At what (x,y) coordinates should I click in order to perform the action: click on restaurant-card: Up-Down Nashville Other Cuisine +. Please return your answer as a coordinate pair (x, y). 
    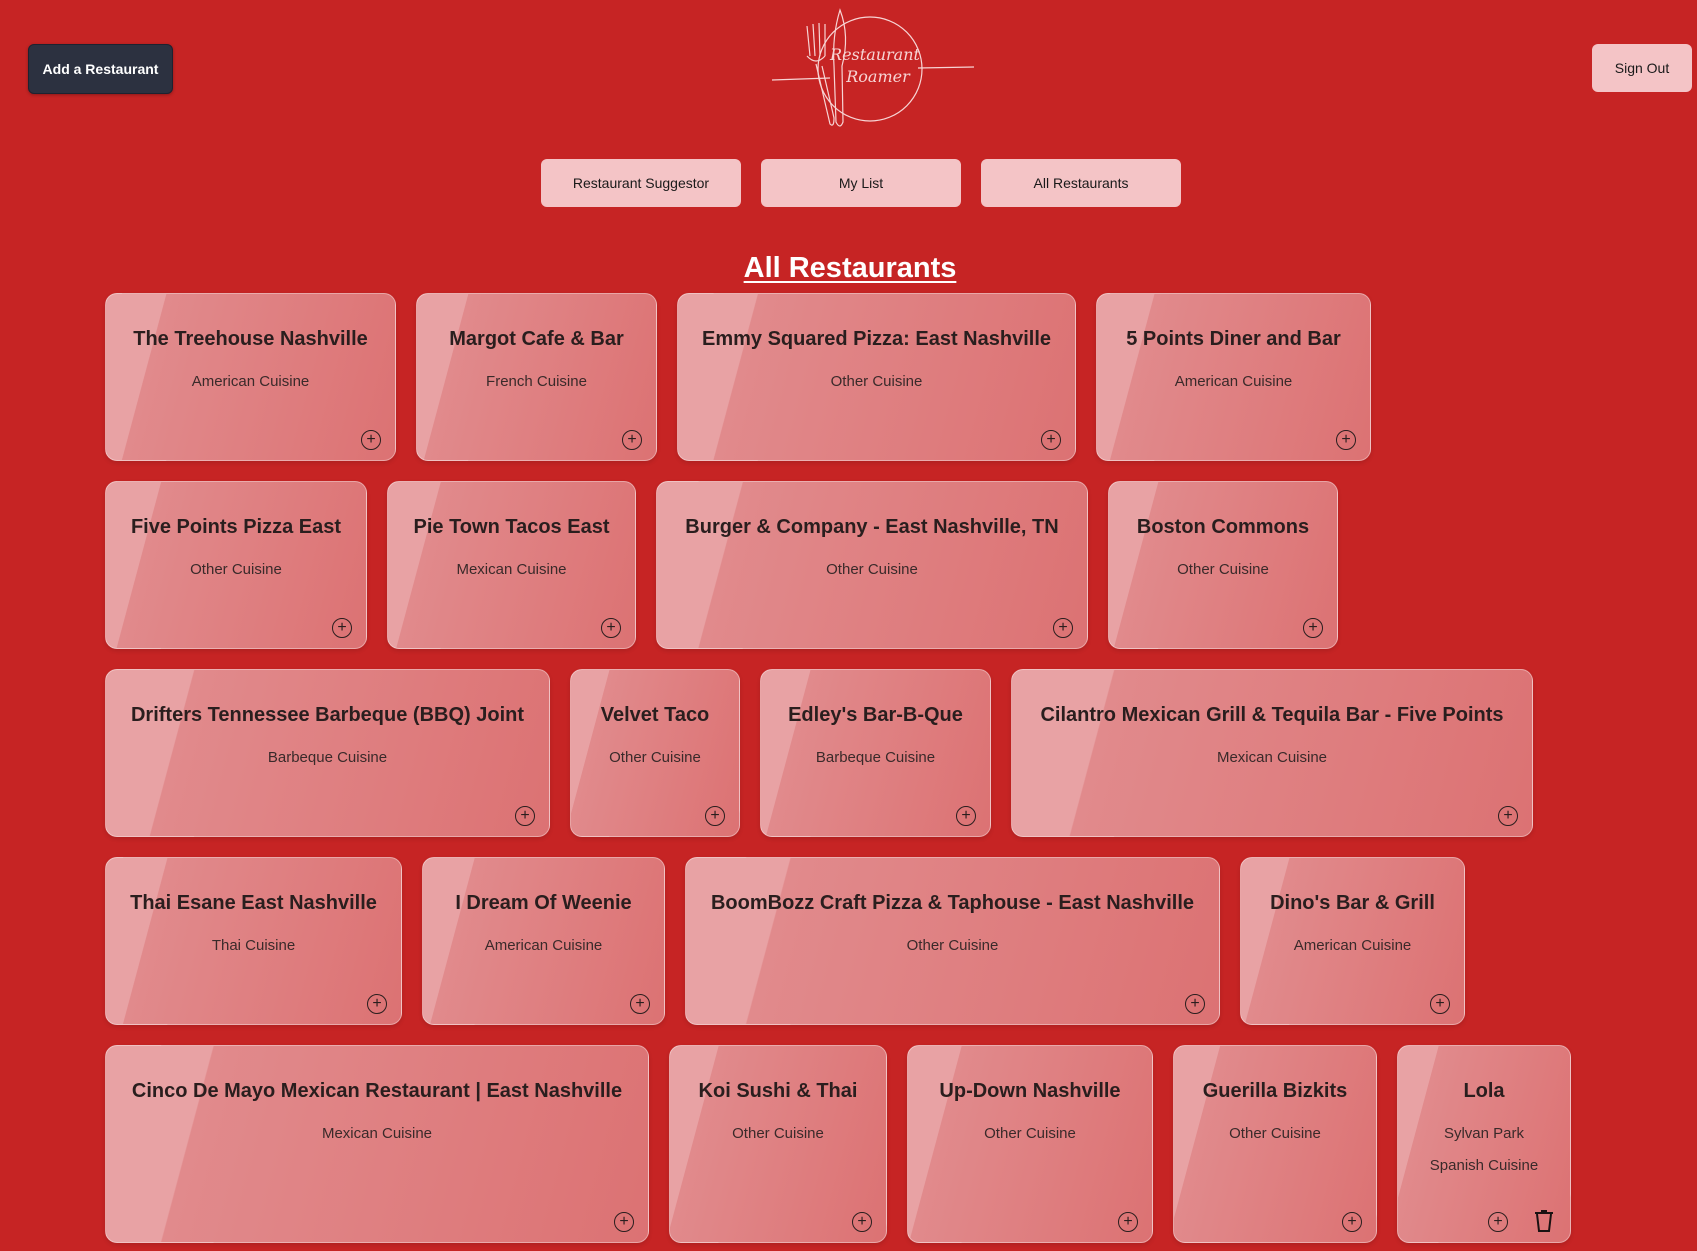
    Looking at the image, I should click on (1030, 1144).